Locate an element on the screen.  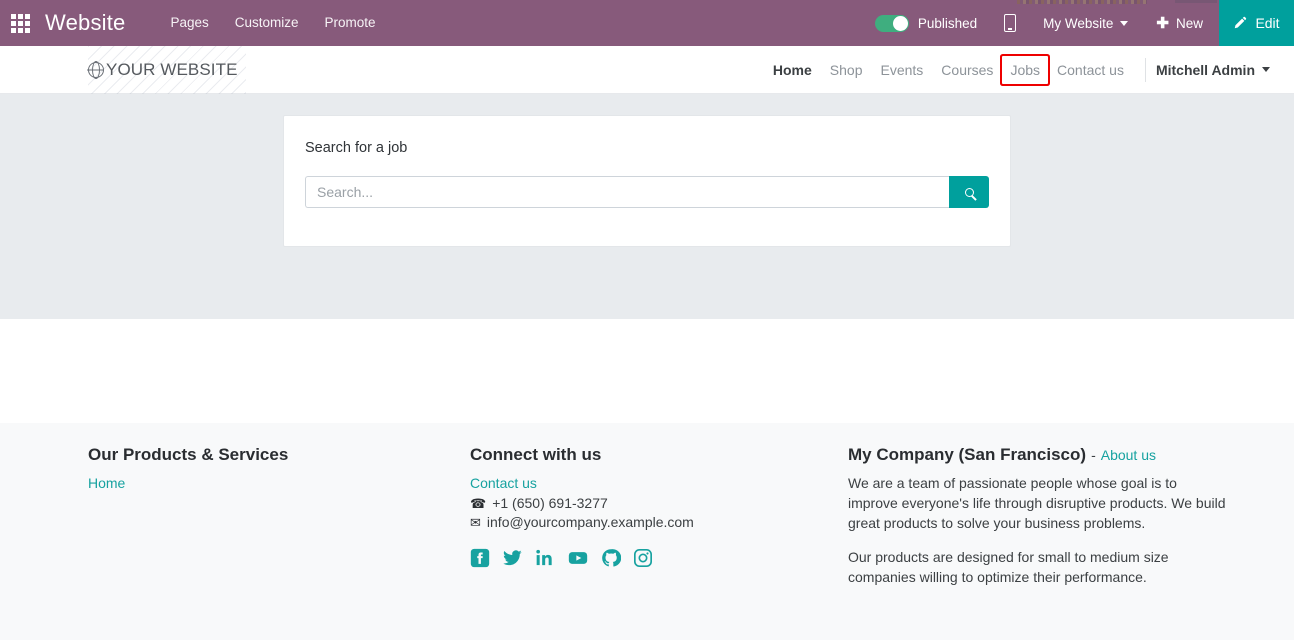
search-row is located at coordinates (647, 192).